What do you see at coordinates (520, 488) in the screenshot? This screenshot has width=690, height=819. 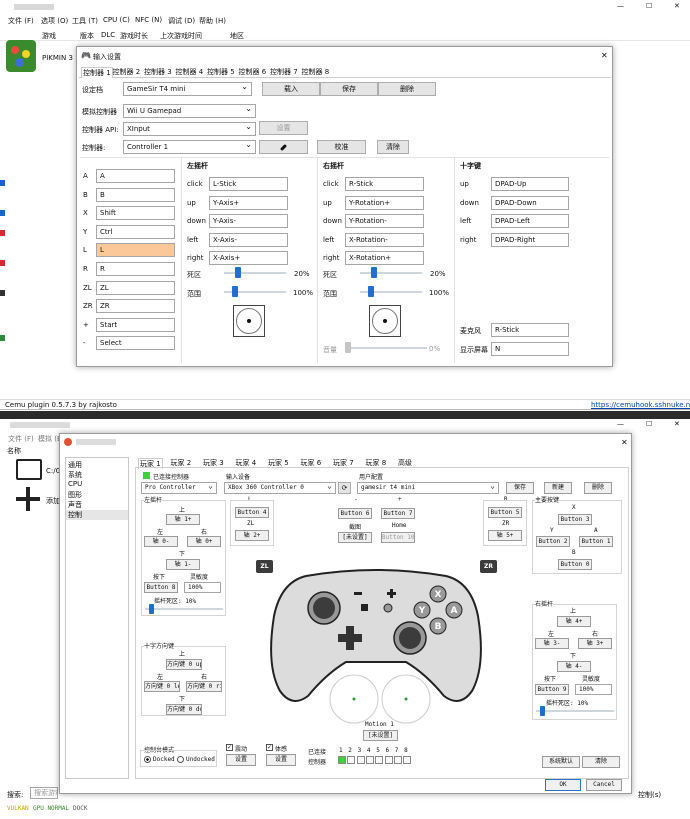 I see `profile-save-button: 保存` at bounding box center [520, 488].